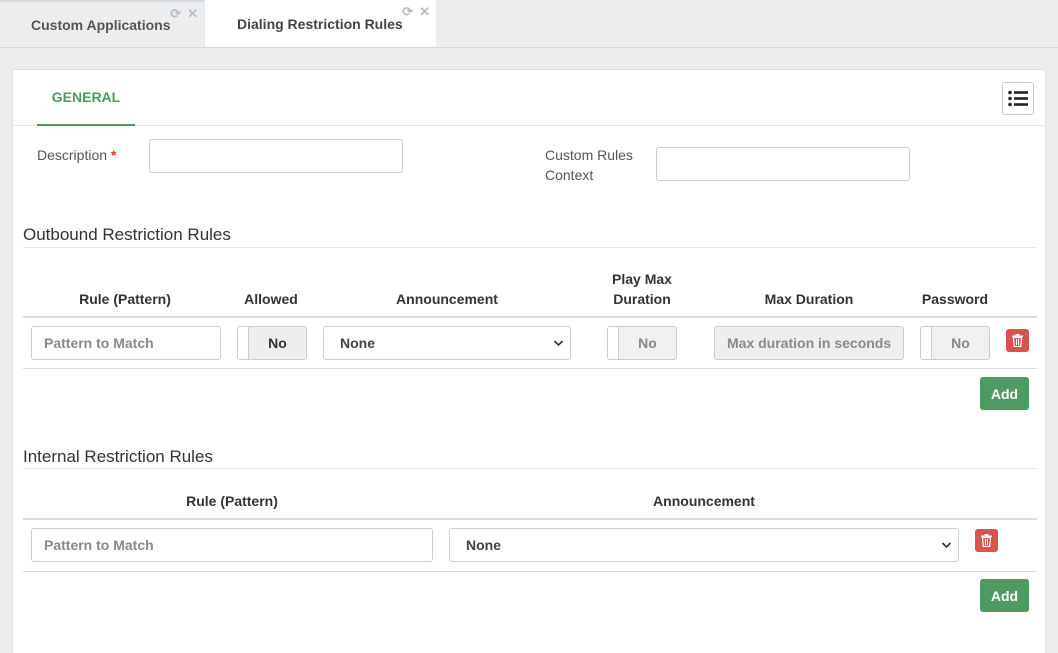 The height and width of the screenshot is (653, 1058). I want to click on outbound-header-divider, so click(530, 317).